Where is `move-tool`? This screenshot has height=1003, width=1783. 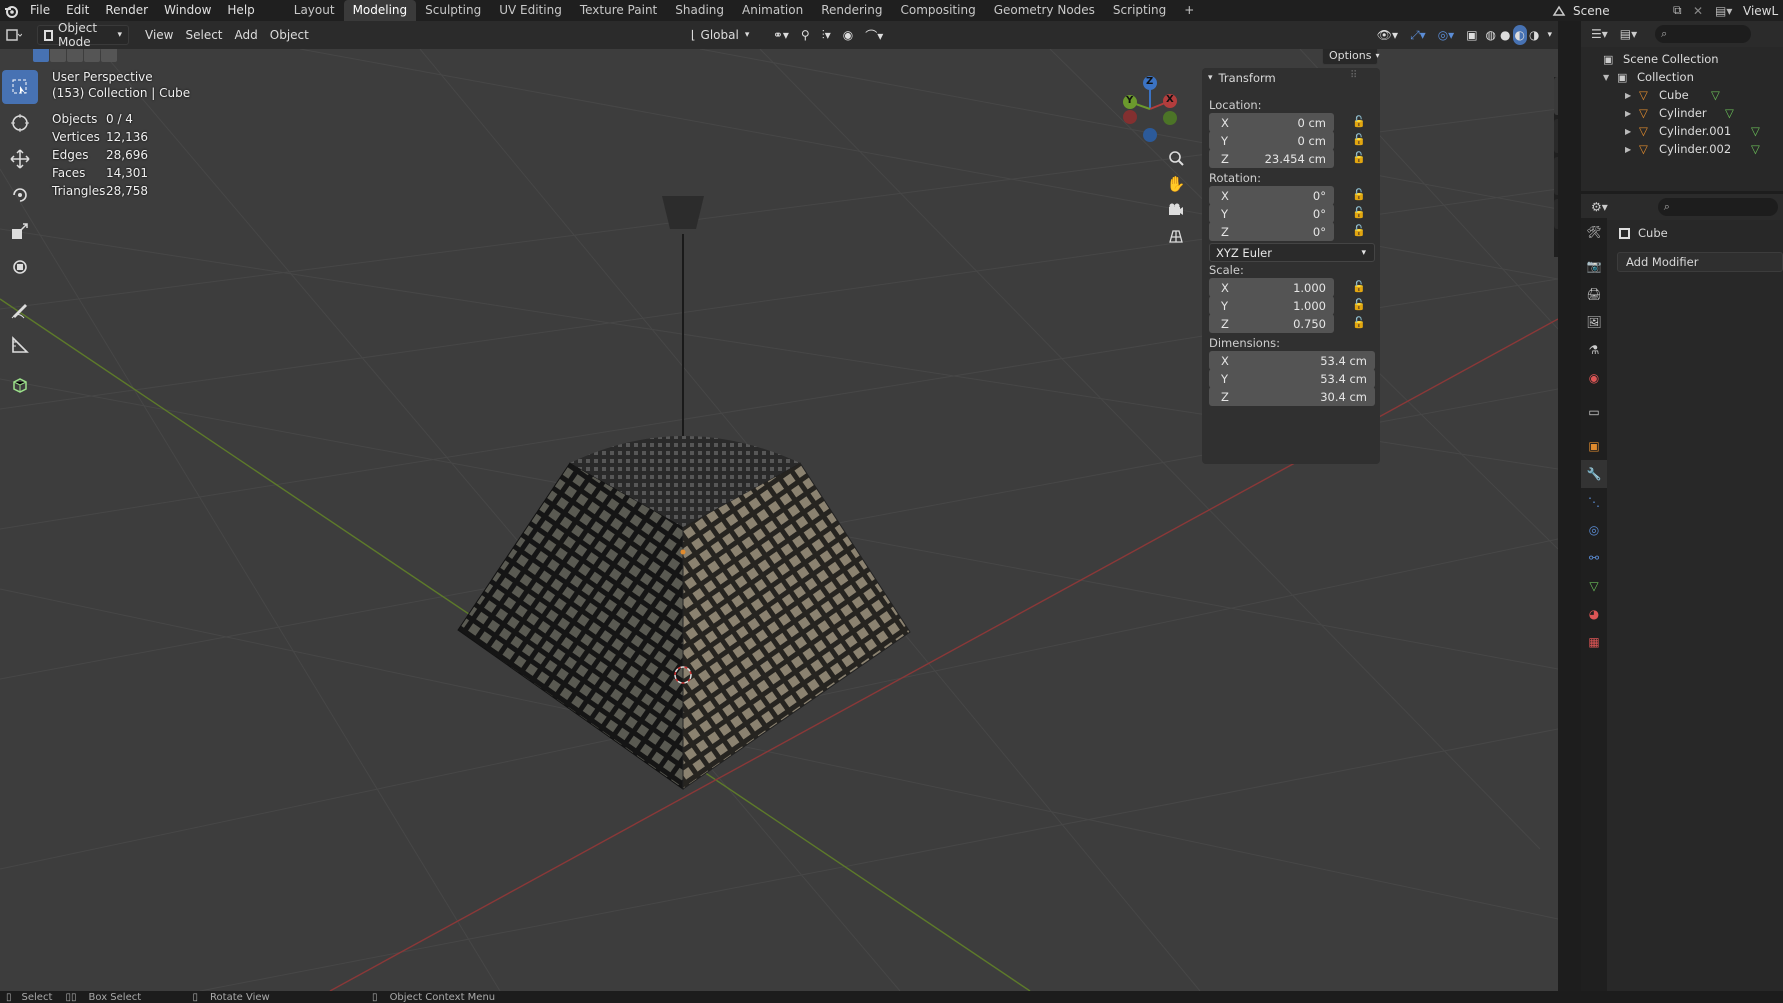 move-tool is located at coordinates (20, 159).